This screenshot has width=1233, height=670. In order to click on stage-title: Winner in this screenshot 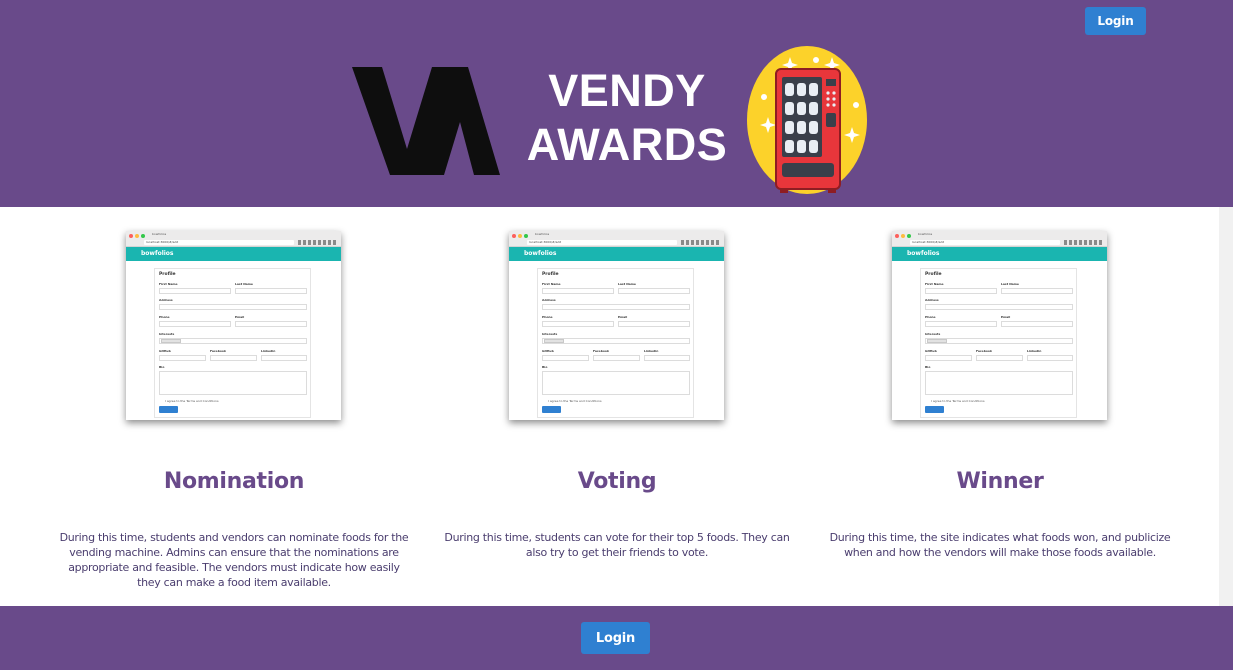, I will do `click(1000, 481)`.